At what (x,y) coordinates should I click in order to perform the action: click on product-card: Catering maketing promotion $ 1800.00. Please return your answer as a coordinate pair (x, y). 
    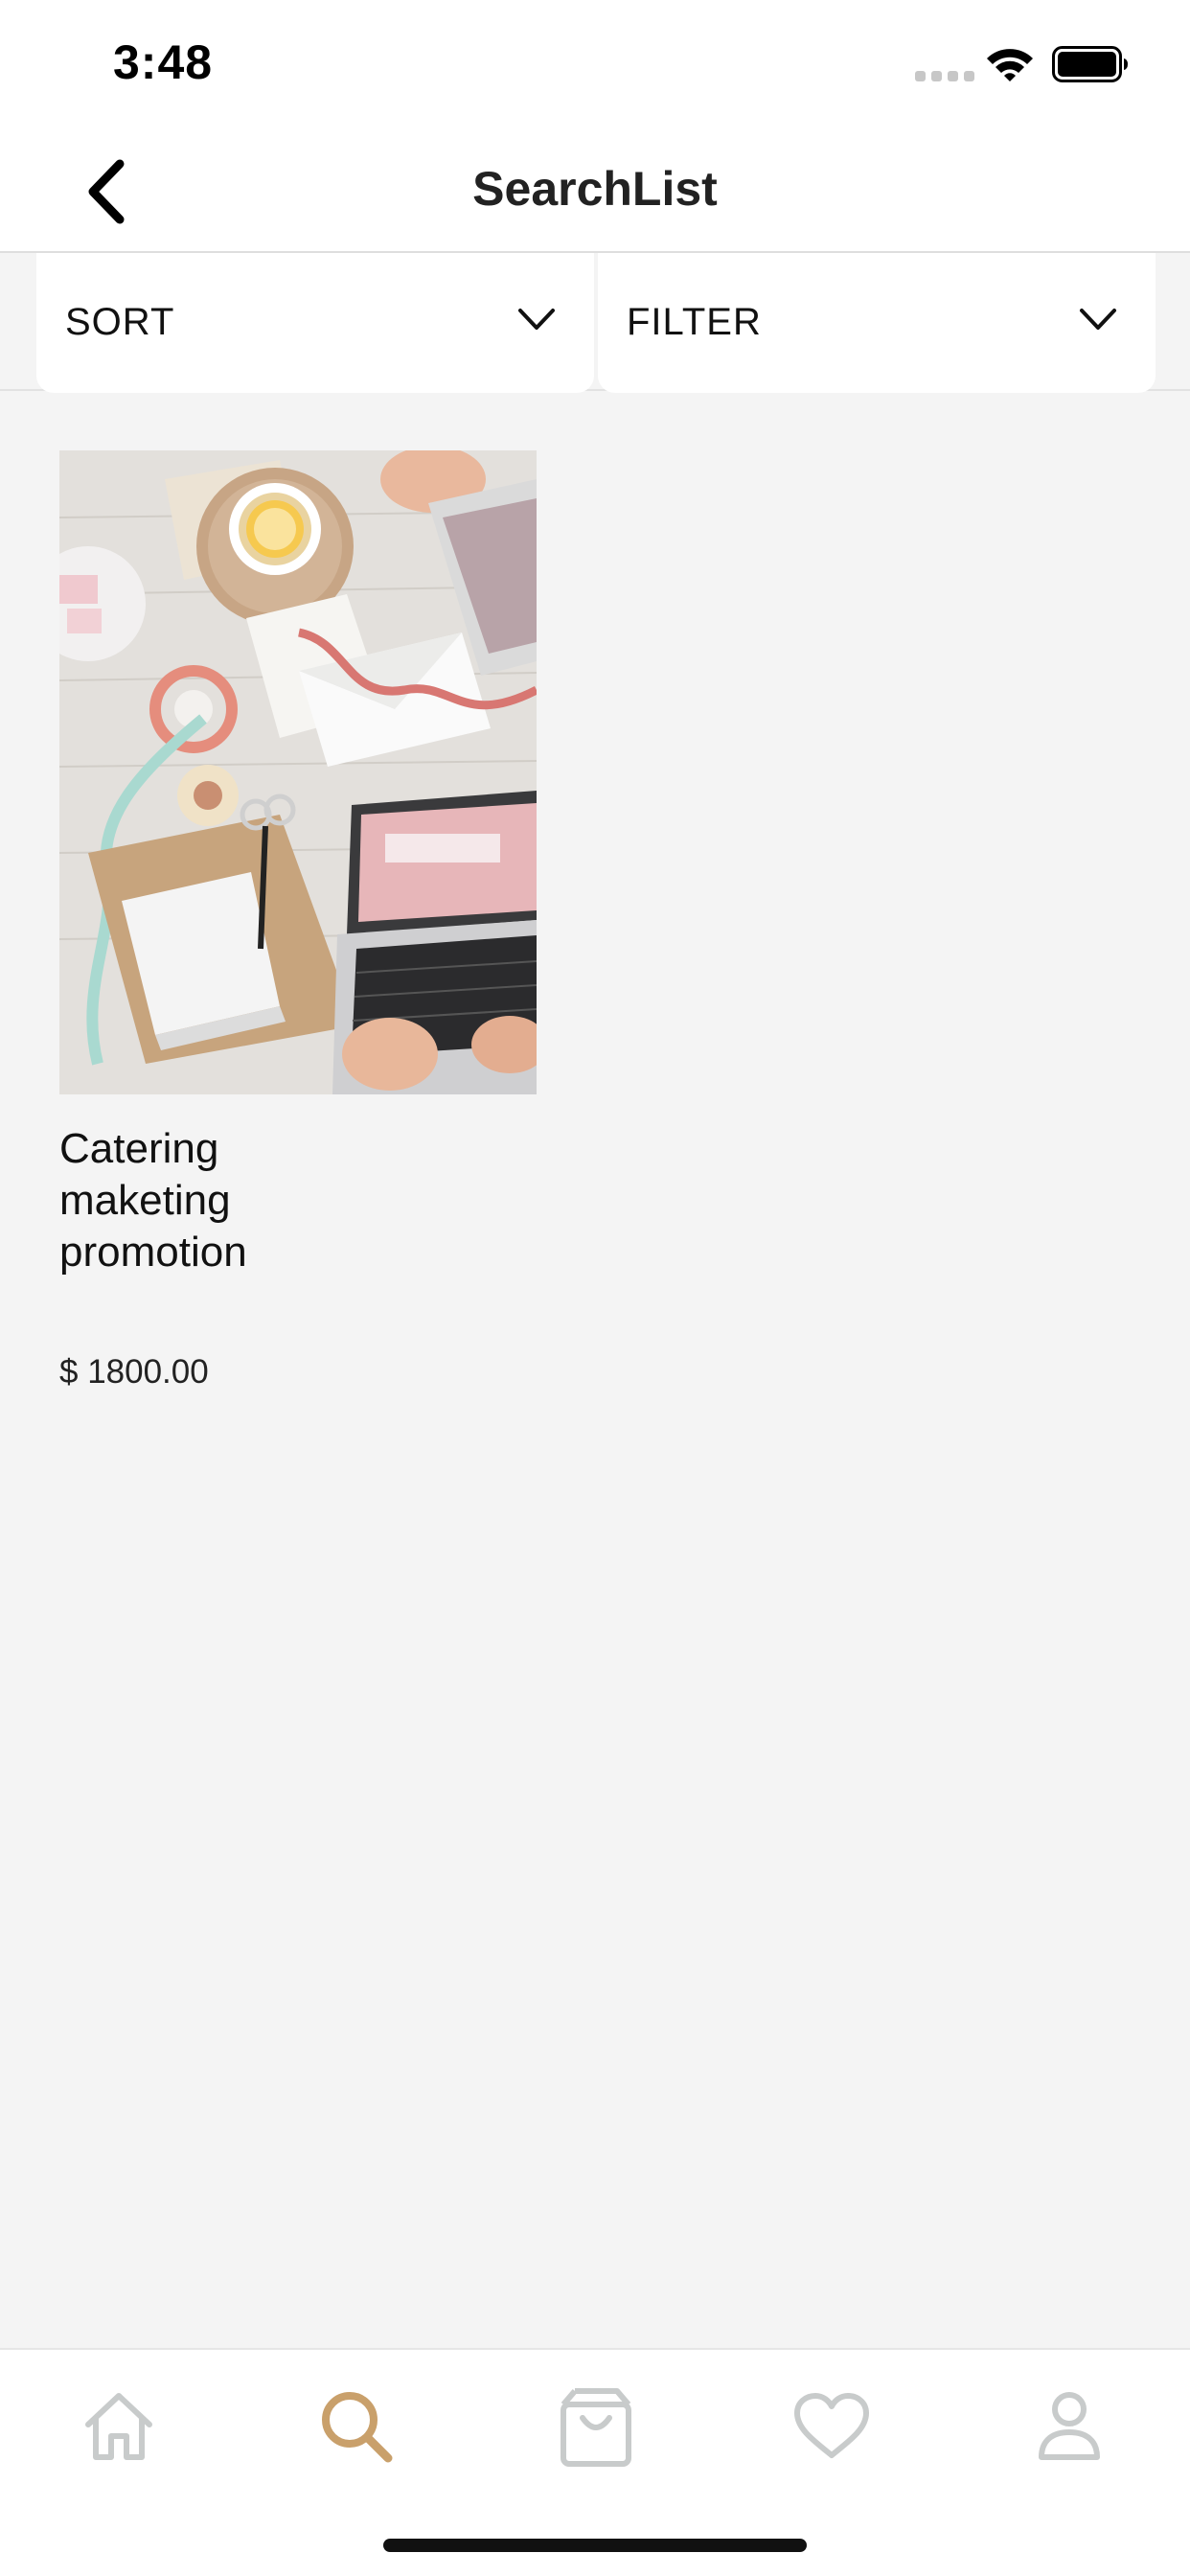
    Looking at the image, I should click on (298, 921).